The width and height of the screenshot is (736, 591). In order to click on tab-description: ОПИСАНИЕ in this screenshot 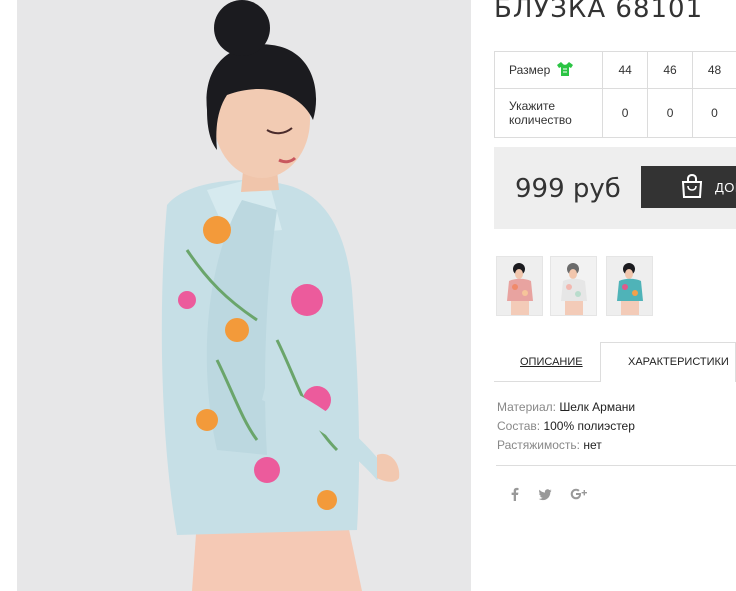, I will do `click(551, 362)`.